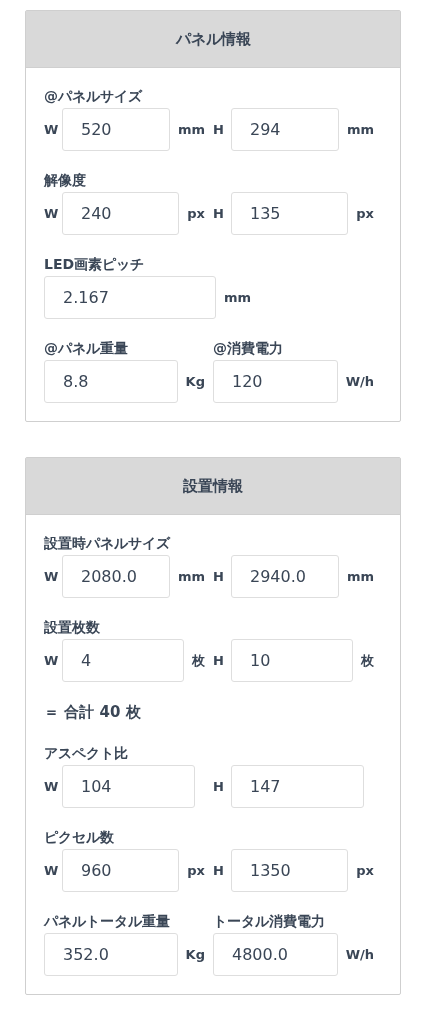 The width and height of the screenshot is (426, 1024). Describe the element at coordinates (121, 870) in the screenshot. I see `input-field: 960` at that location.